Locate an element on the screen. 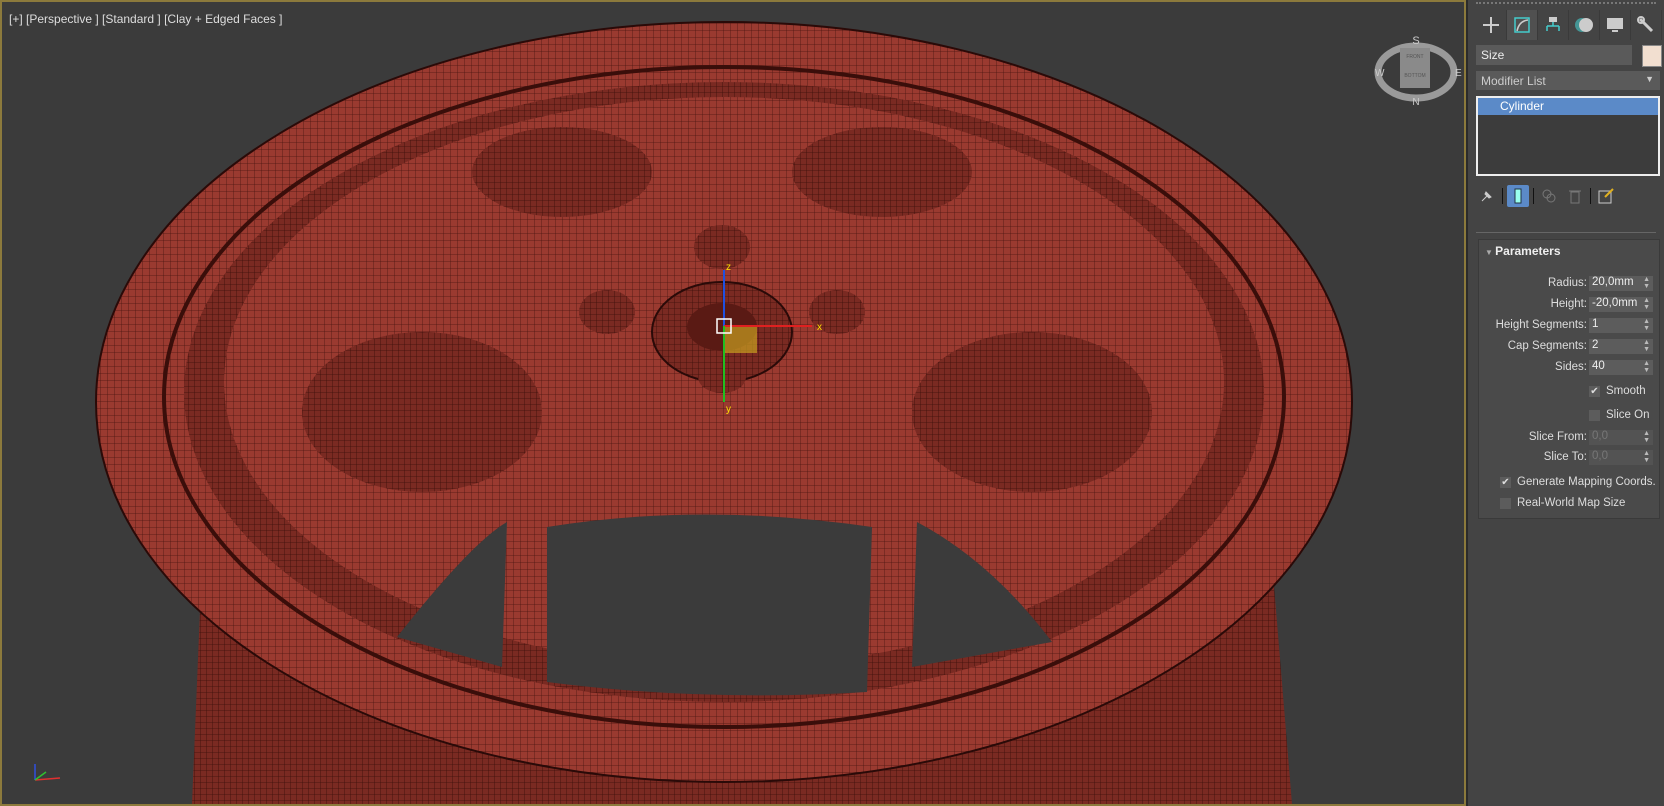 The width and height of the screenshot is (1664, 806). height-value: -20,0mm is located at coordinates (1615, 303).